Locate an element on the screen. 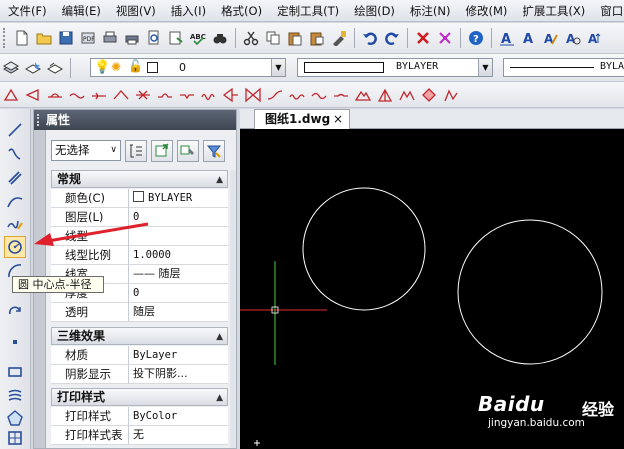  section-print-style: 打印样式 ▲ is located at coordinates (139, 397).